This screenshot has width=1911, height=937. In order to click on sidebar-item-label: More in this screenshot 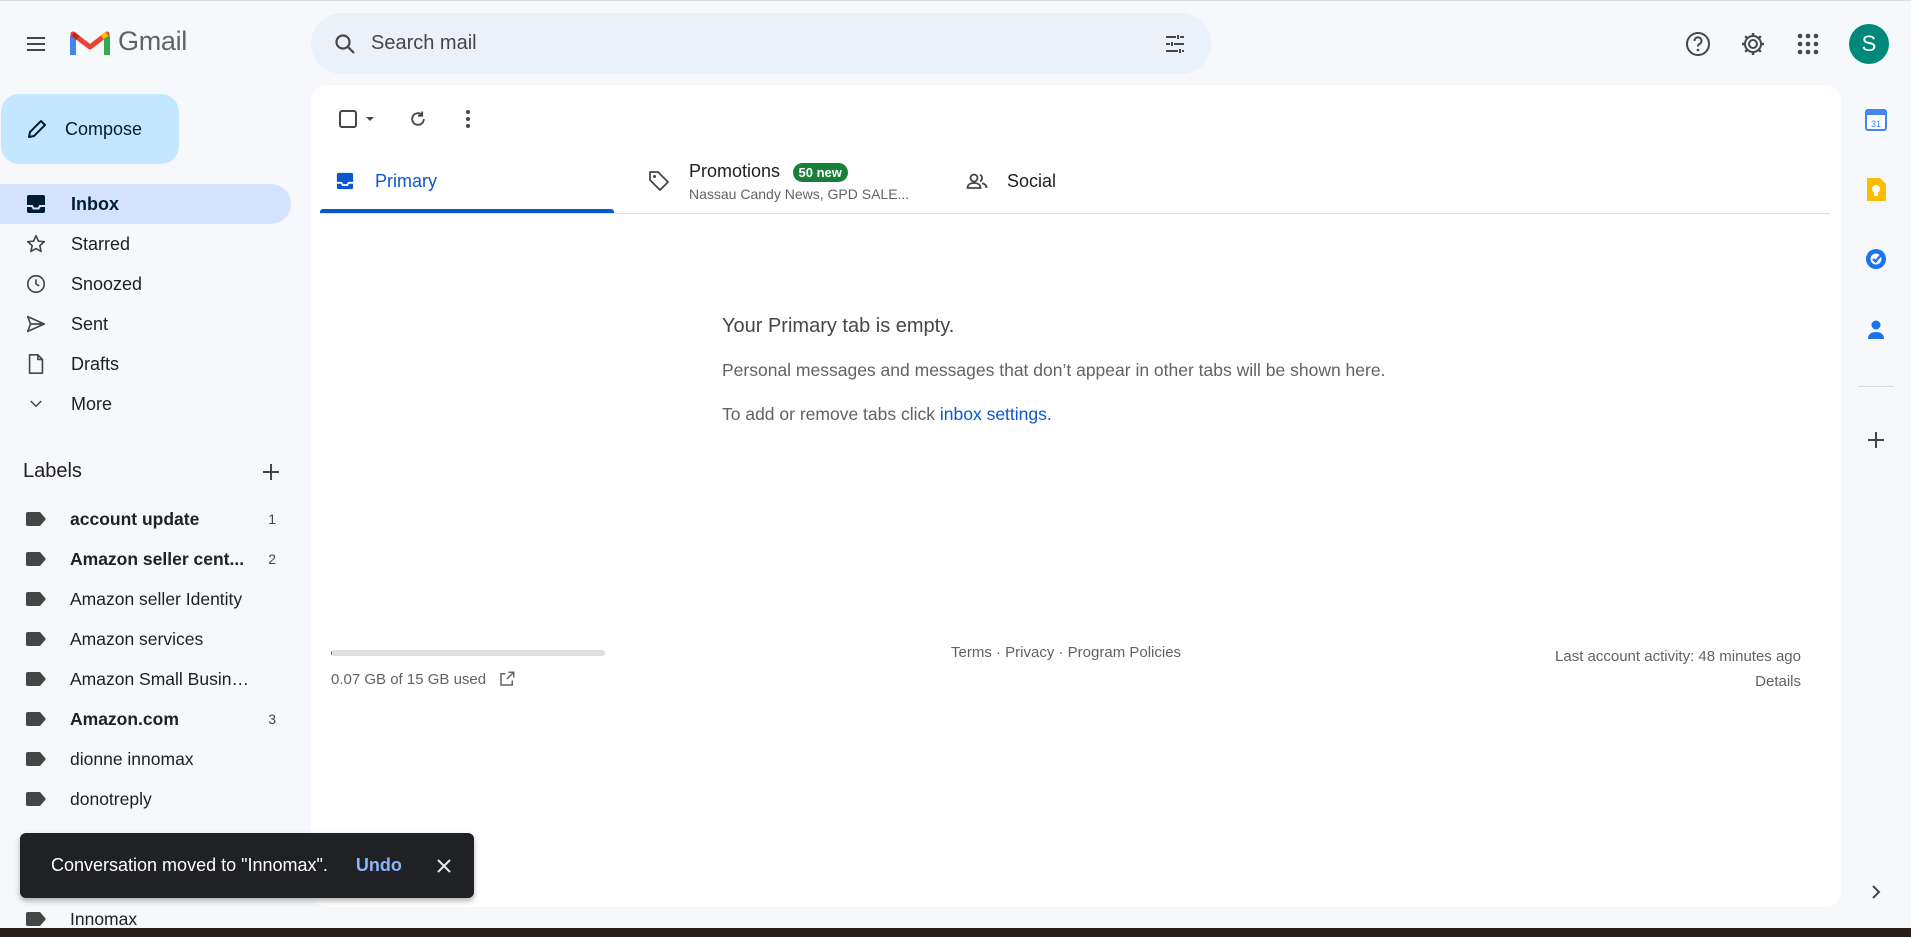, I will do `click(92, 403)`.